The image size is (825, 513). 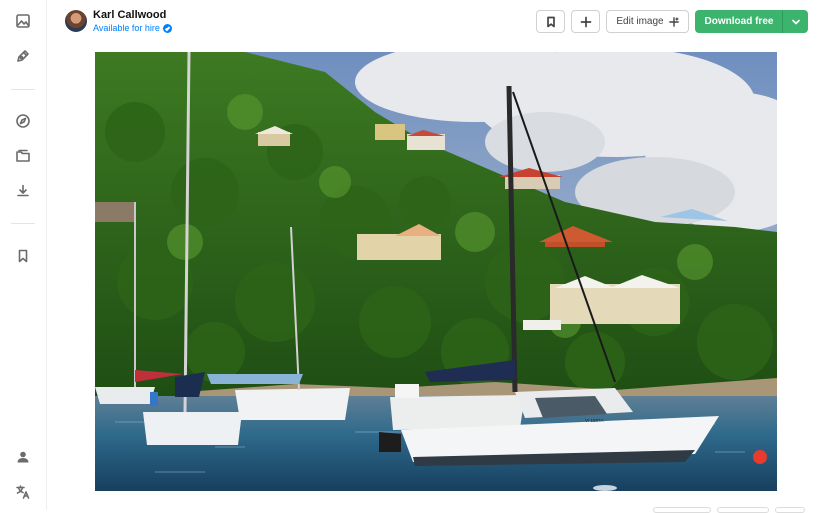 I want to click on hire-link: Available for hire, so click(x=132, y=28).